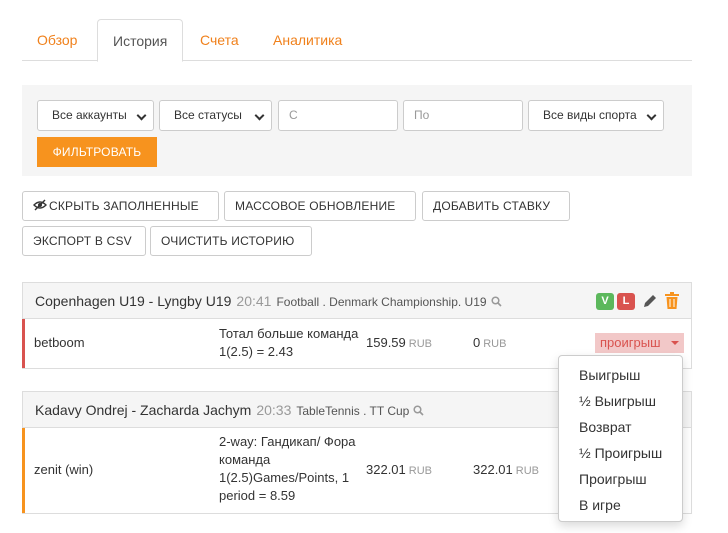 This screenshot has height=533, width=728. What do you see at coordinates (381, 302) in the screenshot?
I see `league-name: Football . Denmark Championship. U19` at bounding box center [381, 302].